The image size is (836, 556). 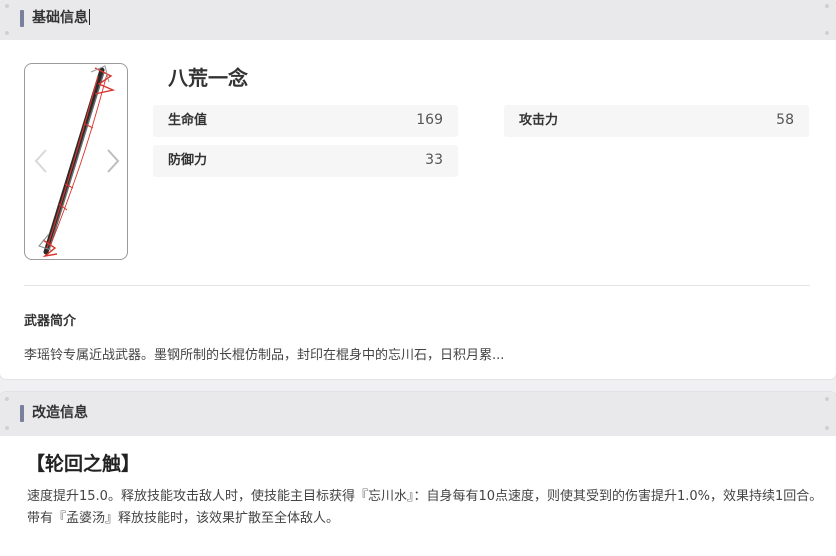 I want to click on stat-def-label: 防御力, so click(x=188, y=160).